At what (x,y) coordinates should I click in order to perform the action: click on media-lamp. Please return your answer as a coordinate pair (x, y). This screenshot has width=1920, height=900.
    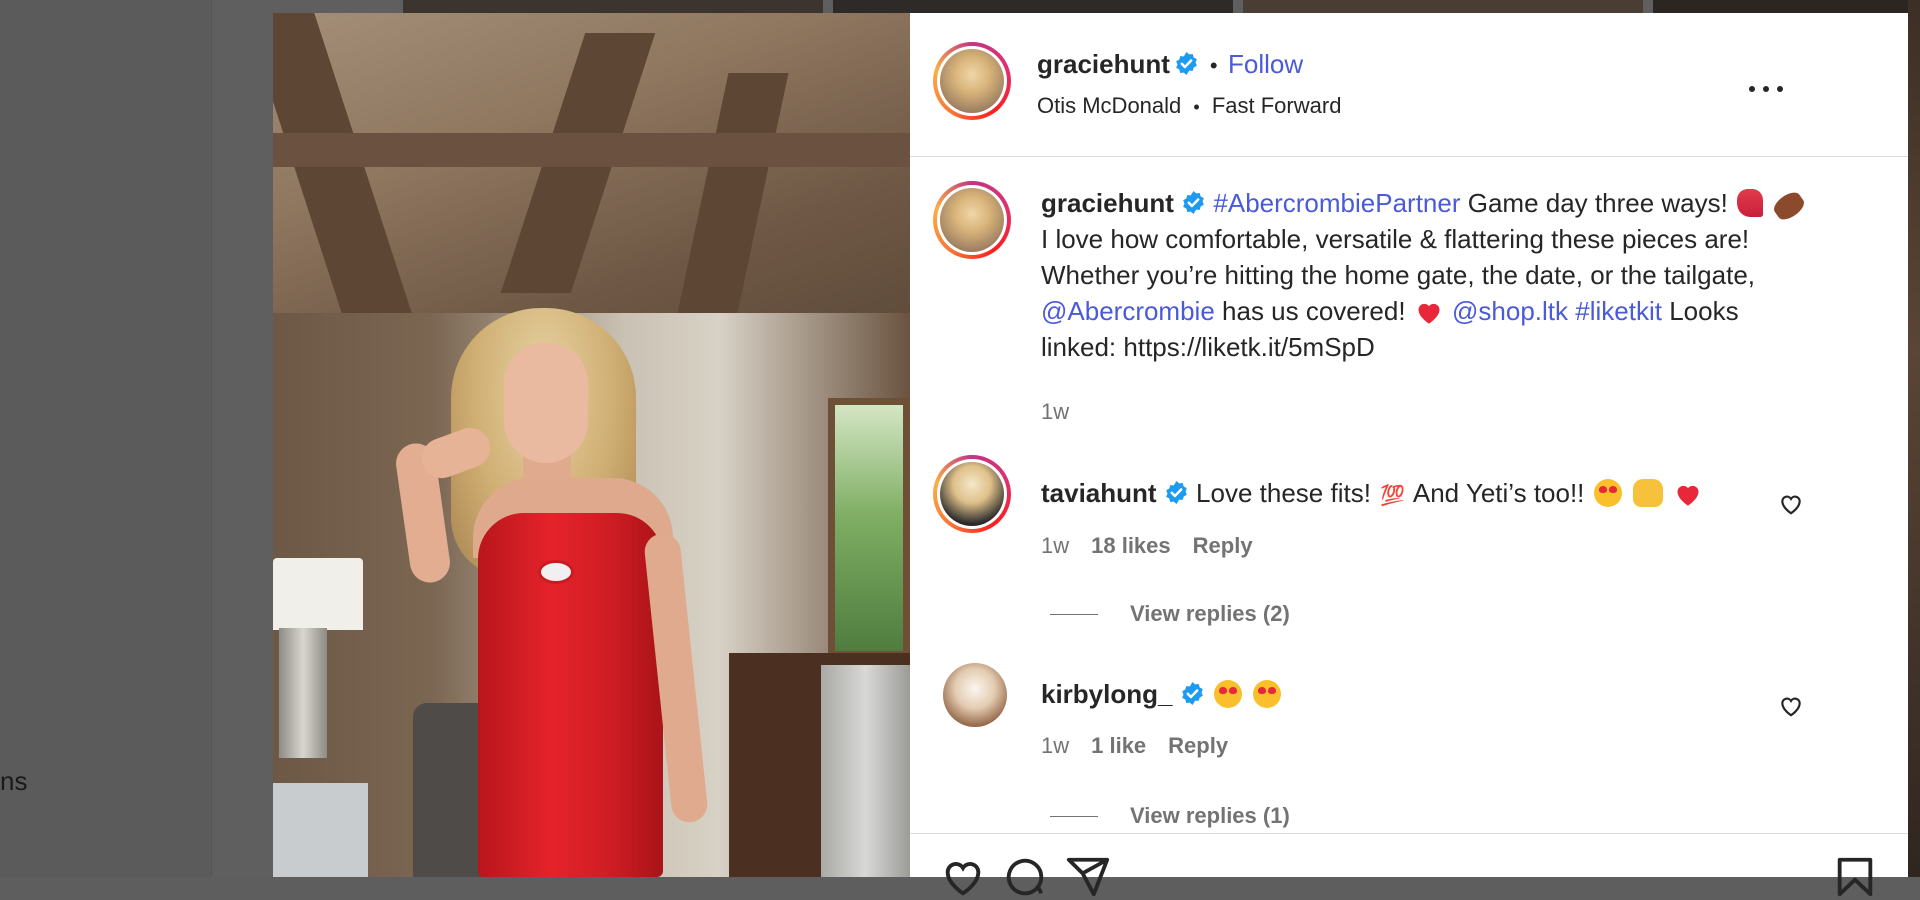
    Looking at the image, I should click on (318, 594).